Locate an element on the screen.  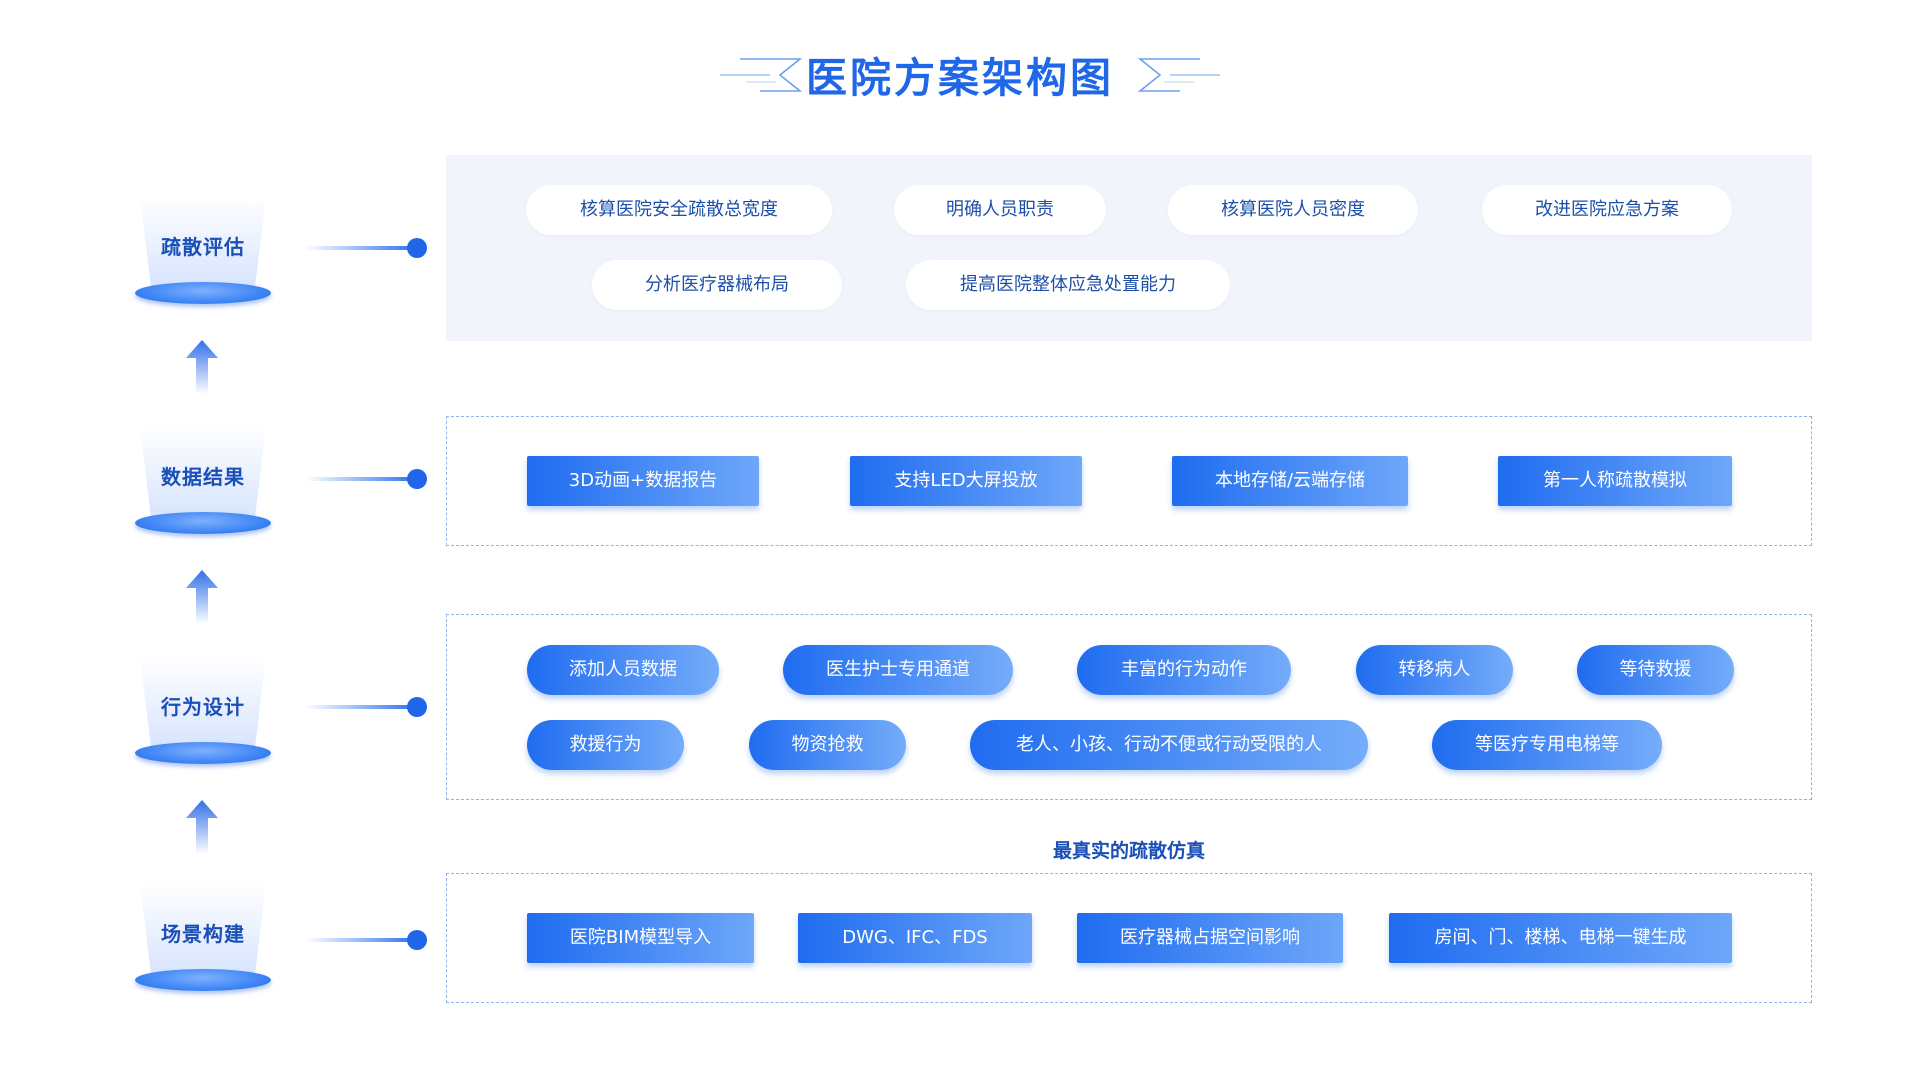
evaluation-item: 提高医院整体应急处置能力 is located at coordinates (1068, 285).